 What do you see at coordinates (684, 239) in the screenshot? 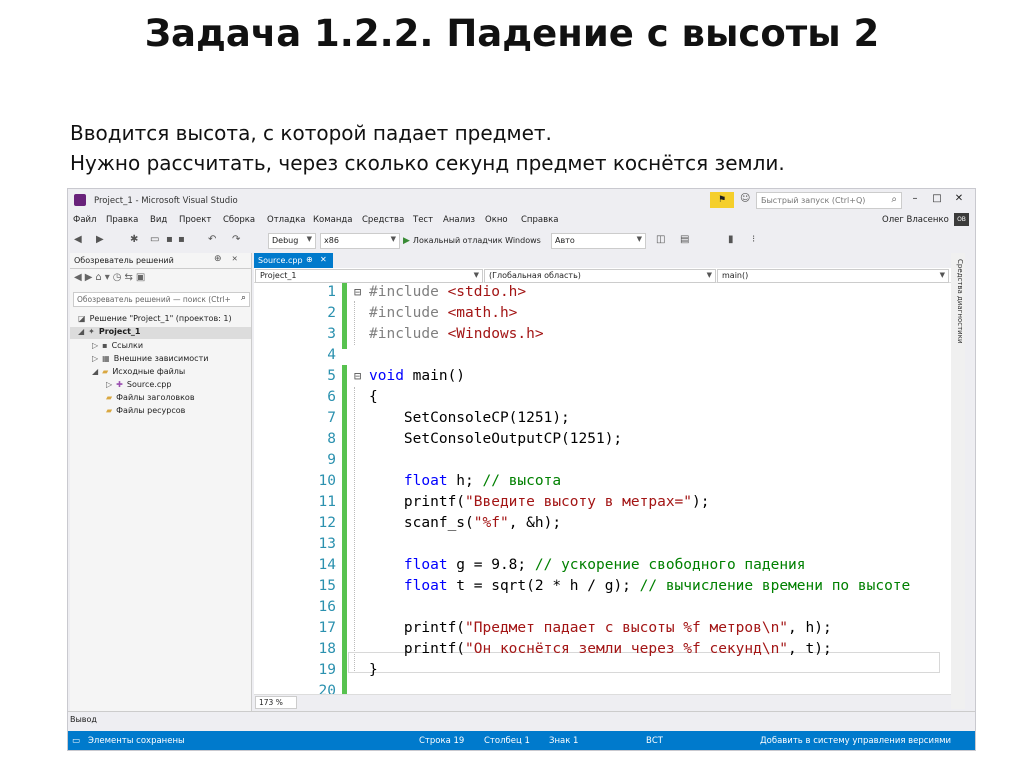
I see `toolbar-extra-icon-2: ▤` at bounding box center [684, 239].